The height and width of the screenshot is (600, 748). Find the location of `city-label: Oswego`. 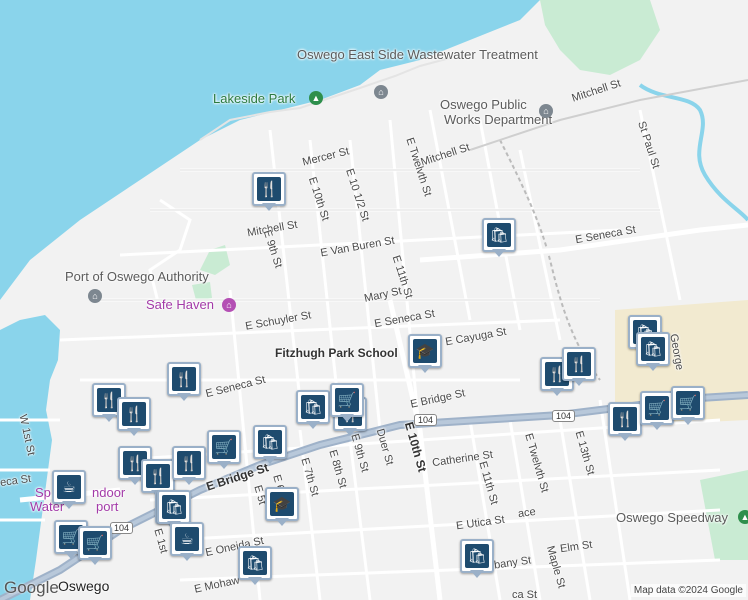

city-label: Oswego is located at coordinates (84, 586).